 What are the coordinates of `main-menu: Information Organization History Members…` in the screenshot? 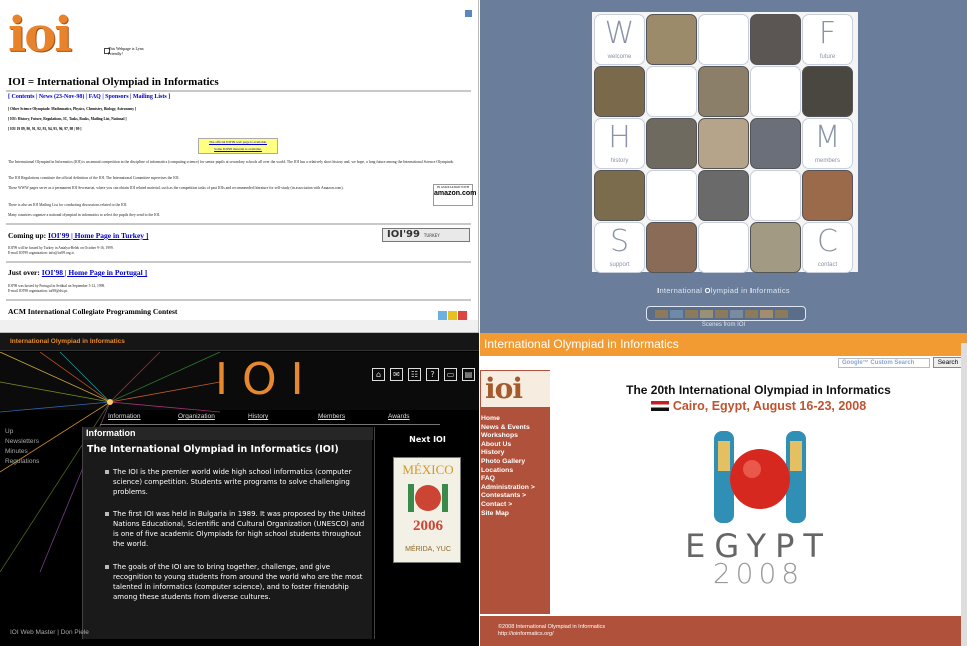 It's located at (270, 419).